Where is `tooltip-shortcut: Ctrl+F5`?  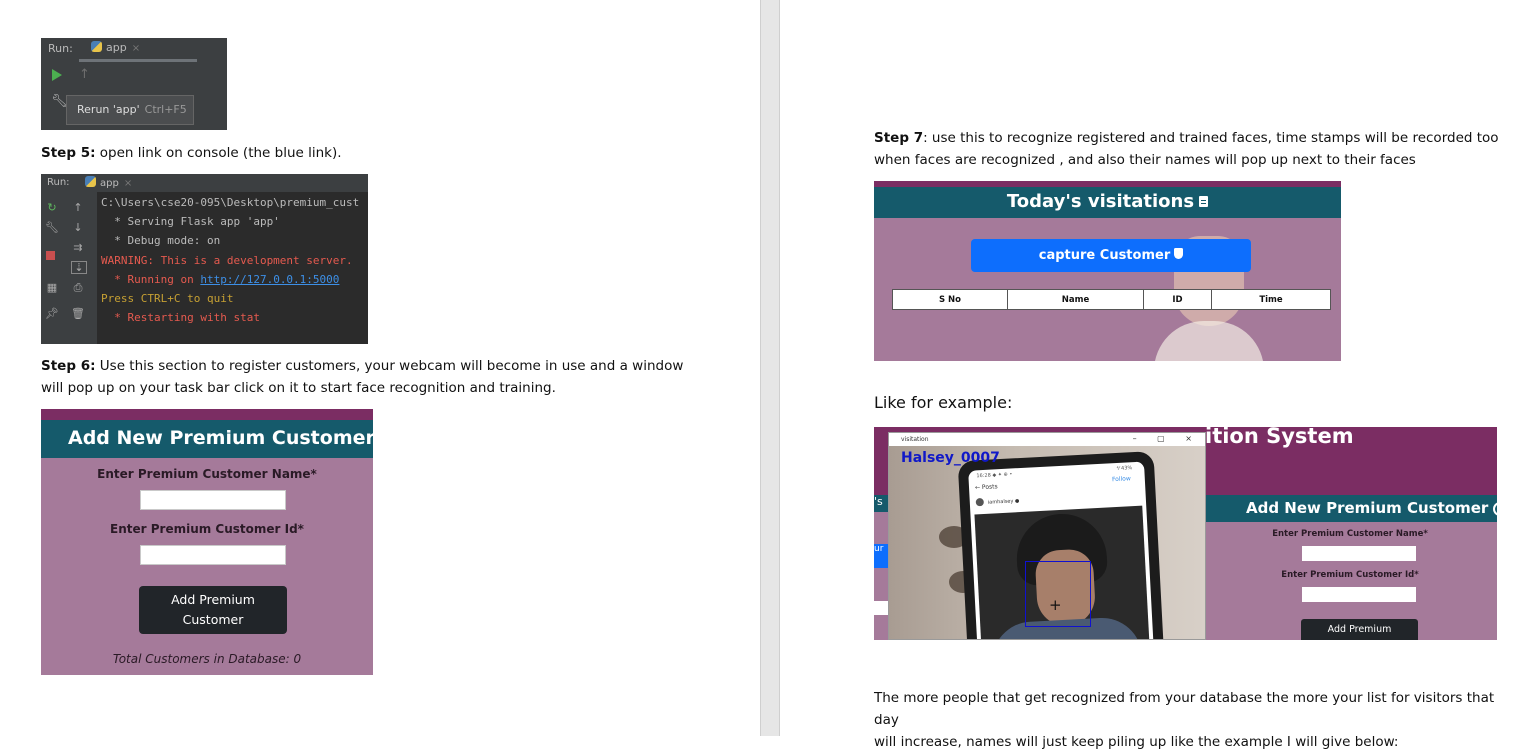
tooltip-shortcut: Ctrl+F5 is located at coordinates (165, 109).